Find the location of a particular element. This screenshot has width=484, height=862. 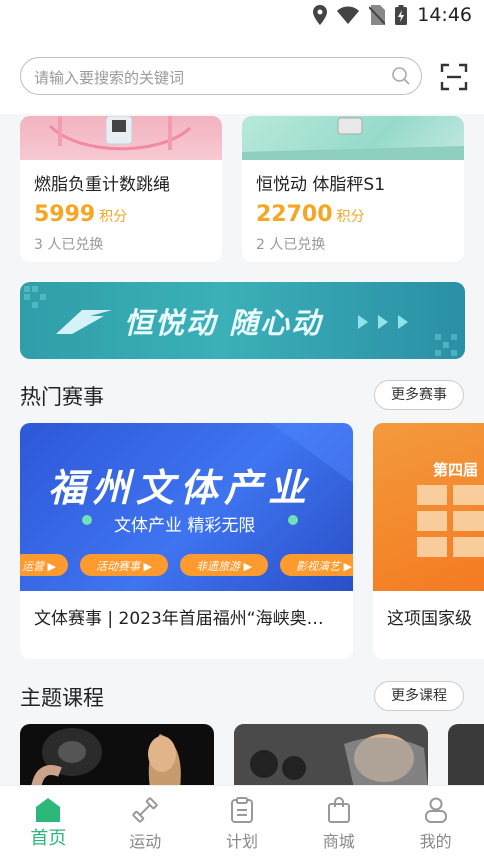

event-image-tags: 运营 ▶ 活动赛事 ▶ 非遗旅游 ▶ 影视演艺 ▶ is located at coordinates (187, 566).